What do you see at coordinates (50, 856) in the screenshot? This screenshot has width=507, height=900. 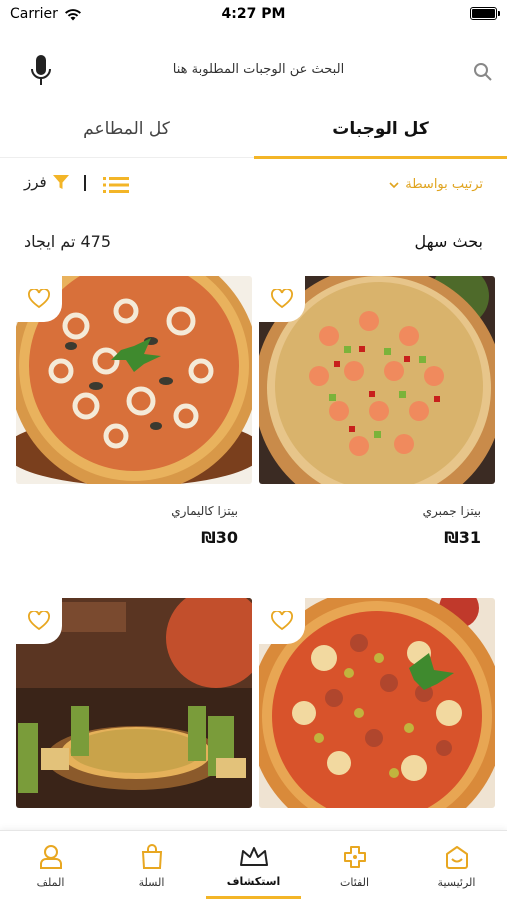 I see `profile-icon` at bounding box center [50, 856].